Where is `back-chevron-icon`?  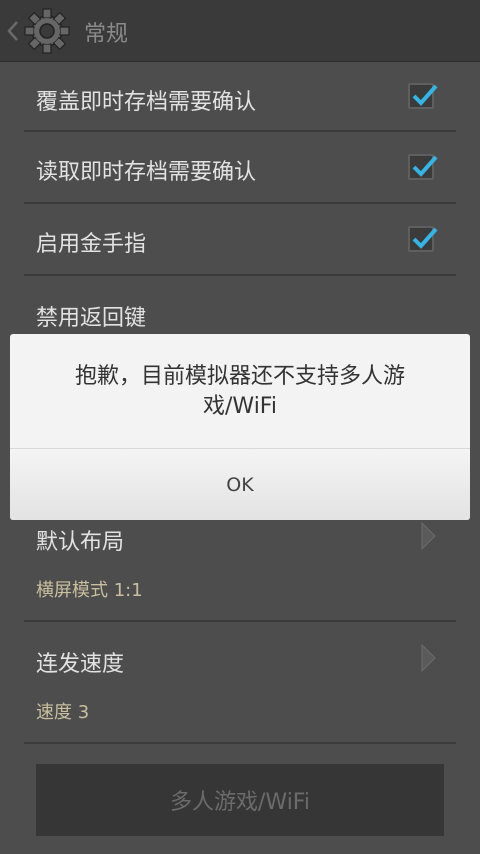 back-chevron-icon is located at coordinates (13, 31).